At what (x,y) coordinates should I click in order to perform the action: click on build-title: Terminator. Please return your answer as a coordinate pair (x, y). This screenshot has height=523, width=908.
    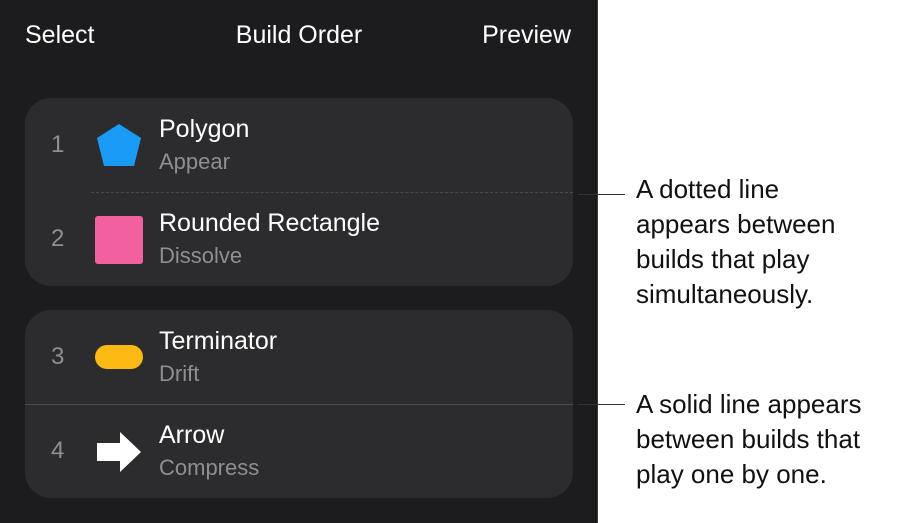
    Looking at the image, I should click on (218, 341).